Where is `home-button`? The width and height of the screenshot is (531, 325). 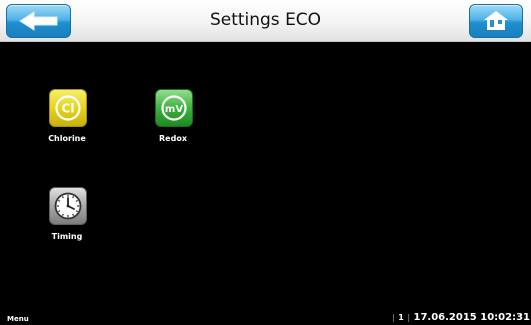
home-button is located at coordinates (496, 21).